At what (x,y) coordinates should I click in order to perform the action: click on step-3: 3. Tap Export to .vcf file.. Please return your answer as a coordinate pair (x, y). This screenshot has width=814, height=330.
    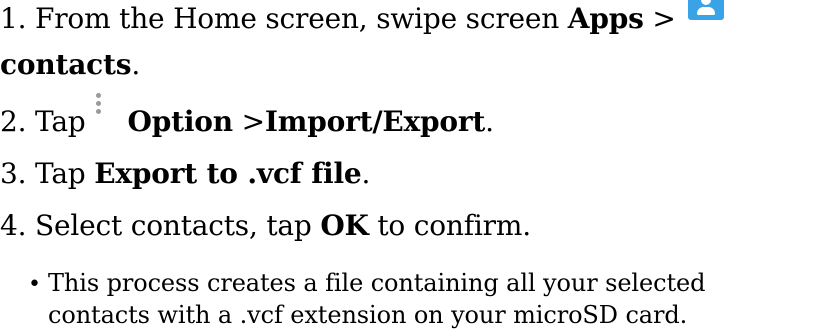
    Looking at the image, I should click on (185, 174).